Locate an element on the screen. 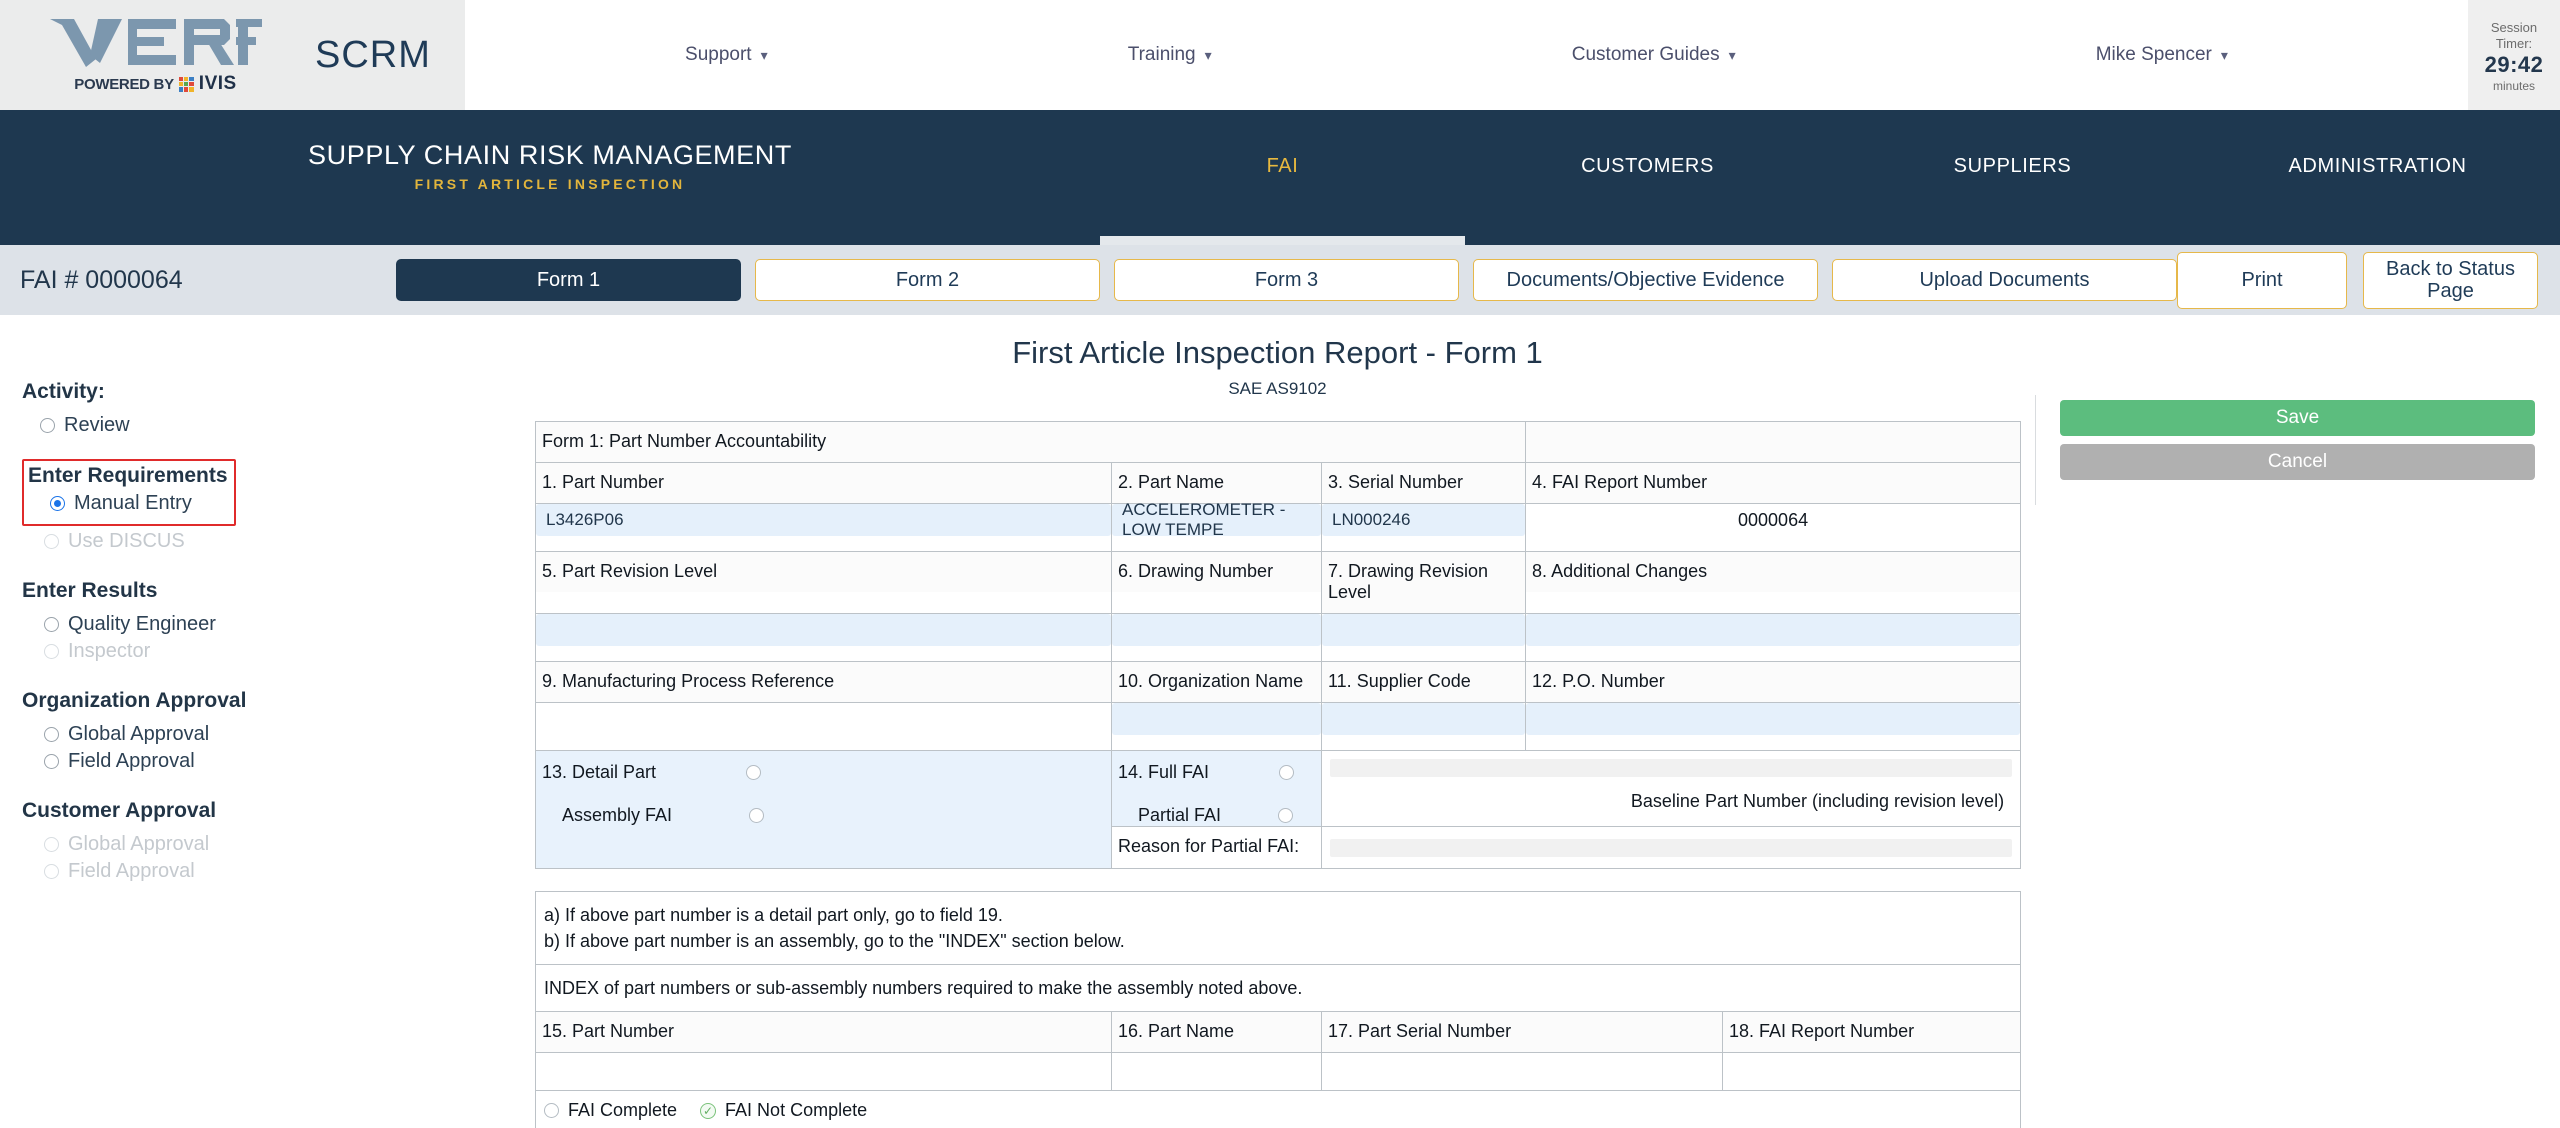 The height and width of the screenshot is (1128, 2560). header-part-name: 2. Part Name is located at coordinates (1216, 483).